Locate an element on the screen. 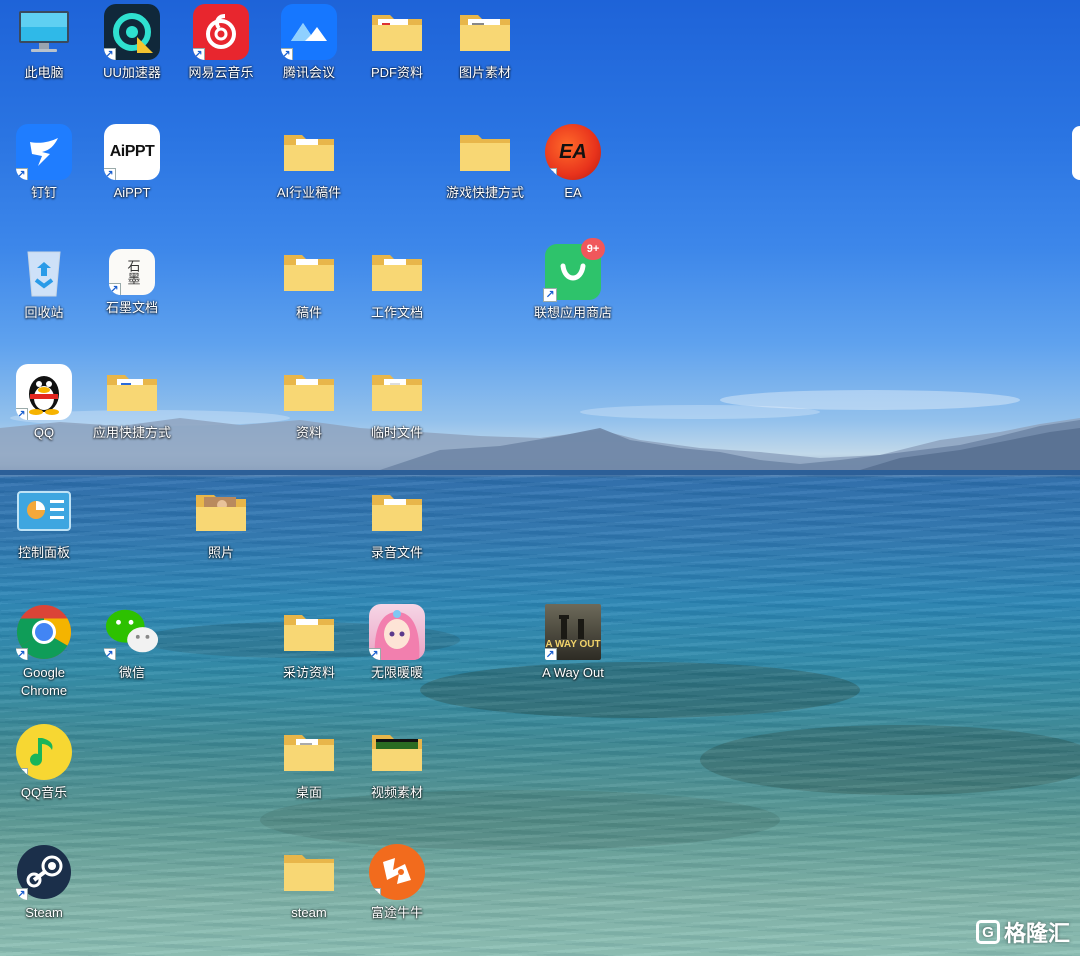  desktop-icon-materials-folder: 资料 is located at coordinates (309, 403).